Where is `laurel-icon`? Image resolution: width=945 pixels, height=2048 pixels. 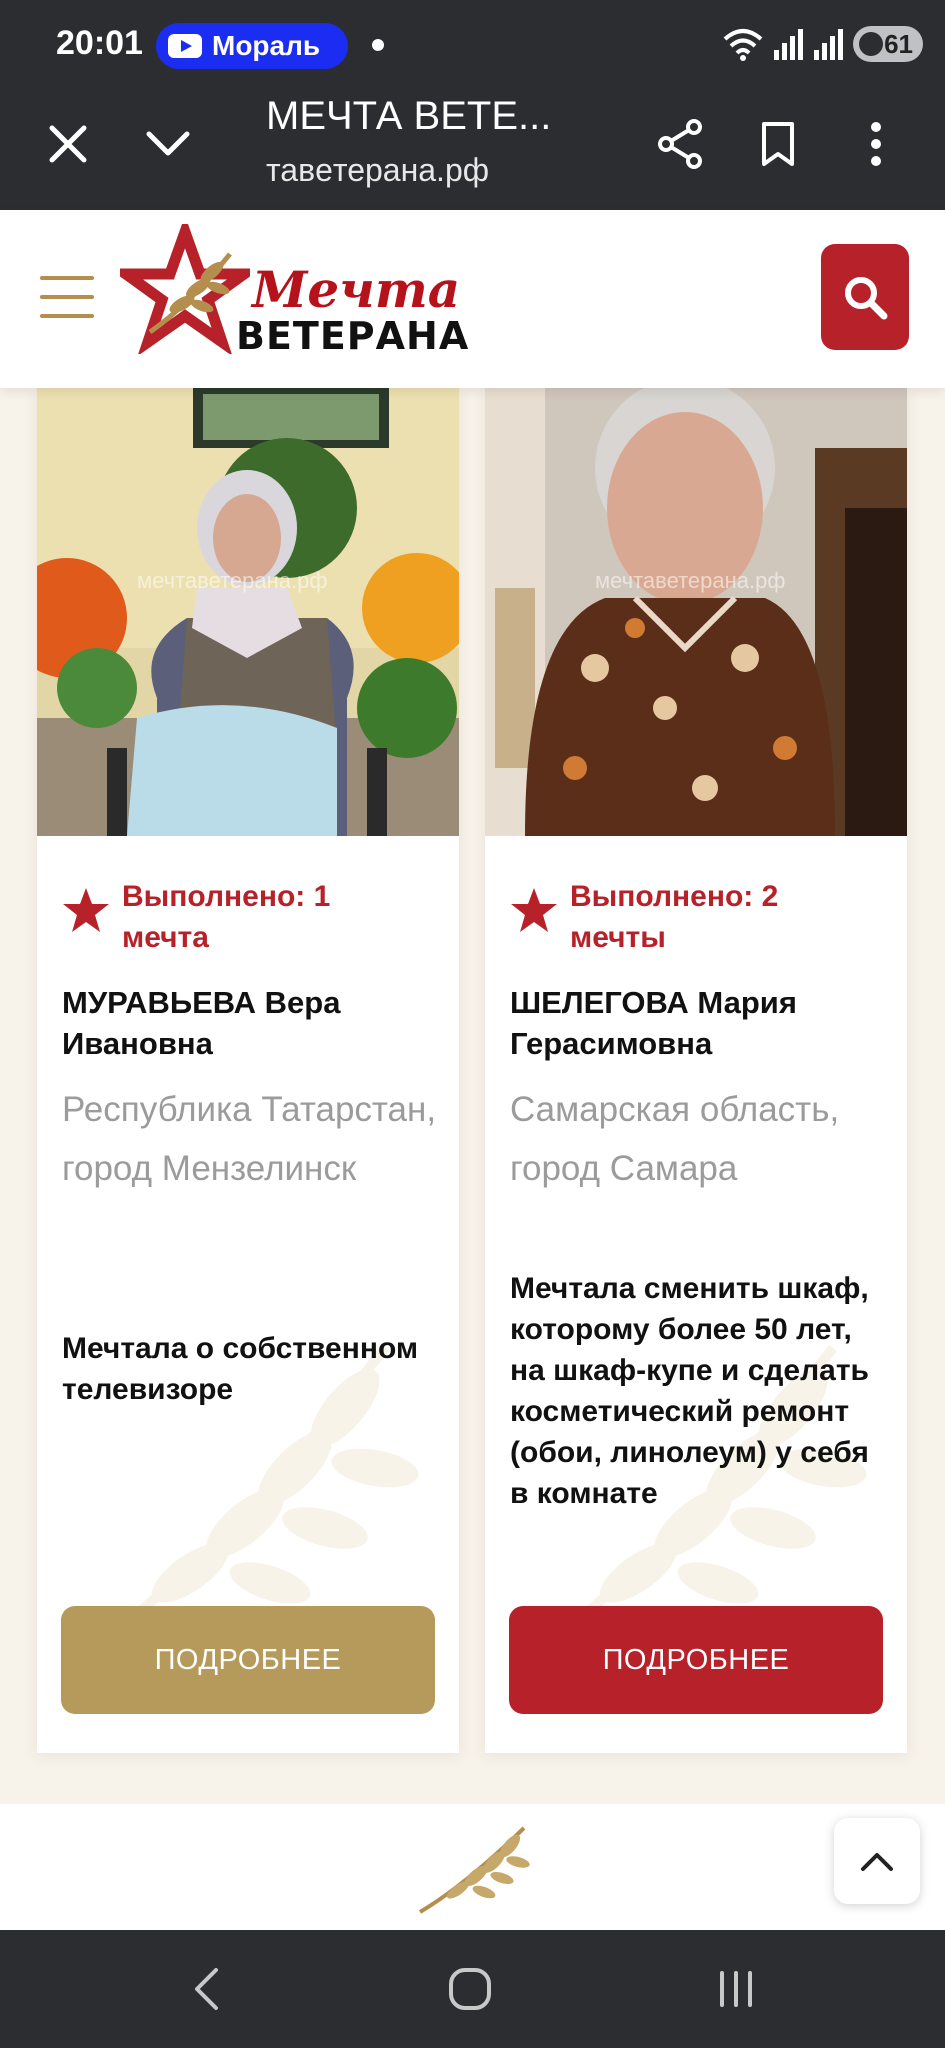 laurel-icon is located at coordinates (474, 1870).